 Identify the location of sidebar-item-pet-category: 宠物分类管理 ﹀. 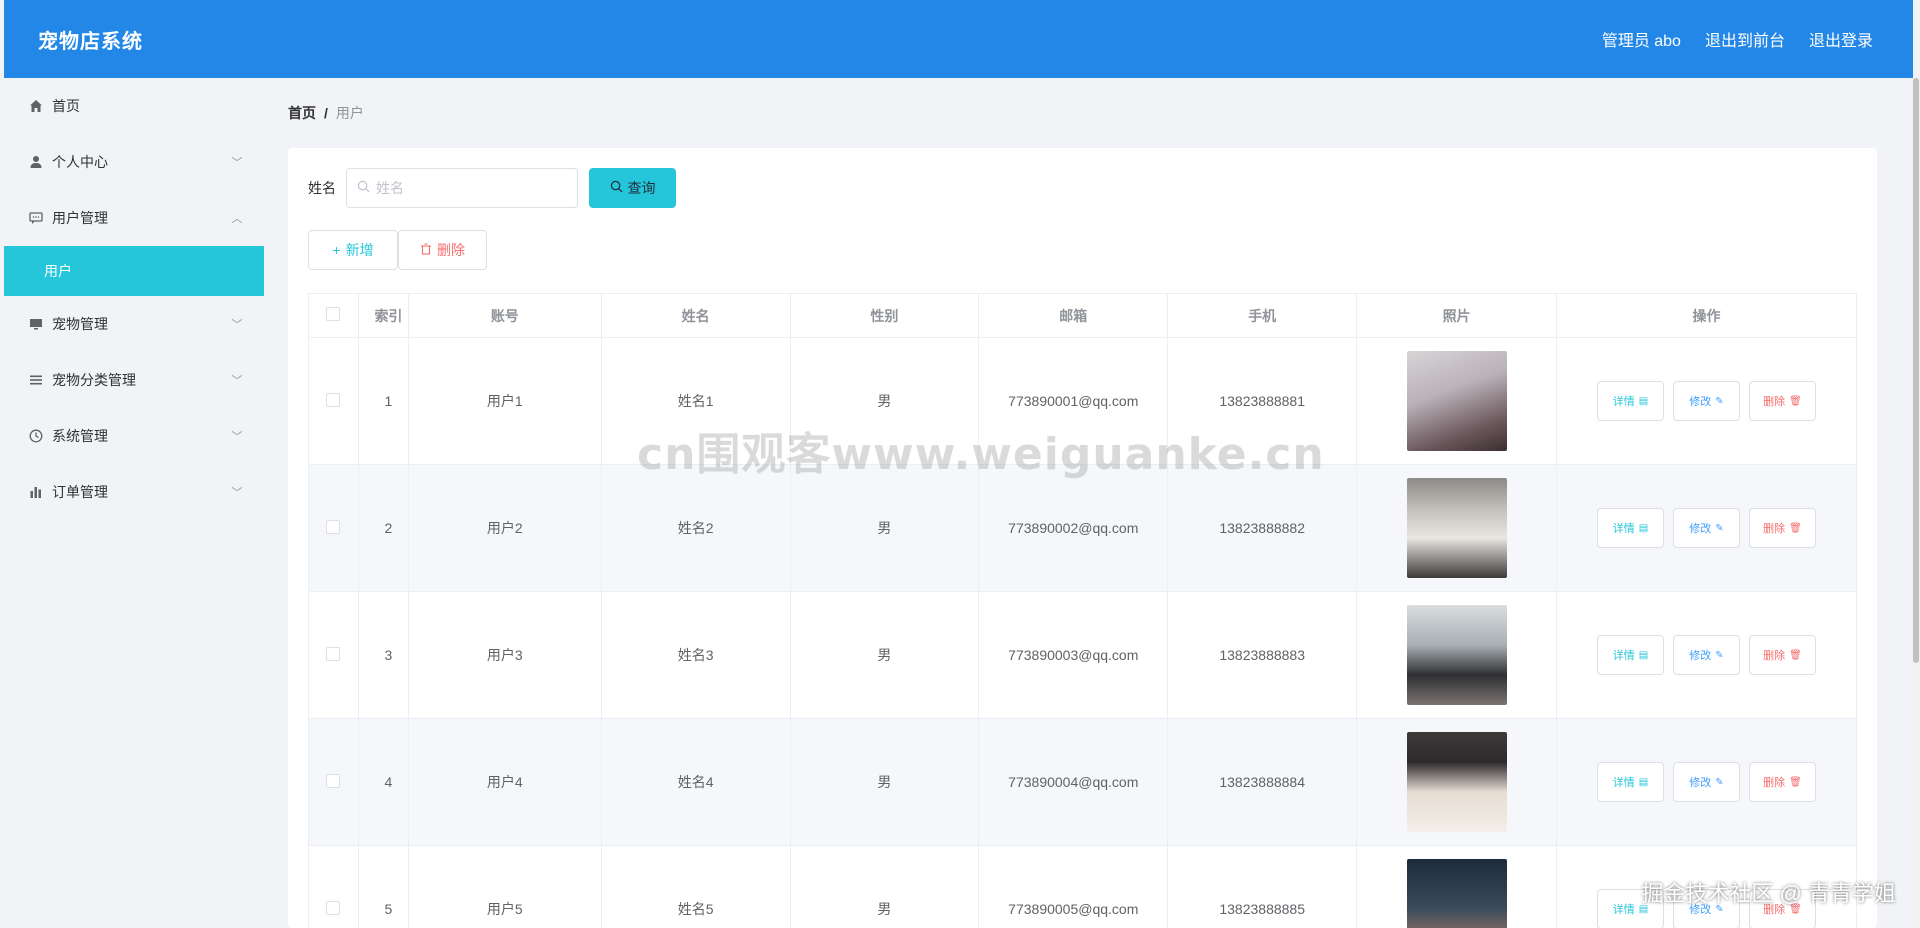
(134, 380).